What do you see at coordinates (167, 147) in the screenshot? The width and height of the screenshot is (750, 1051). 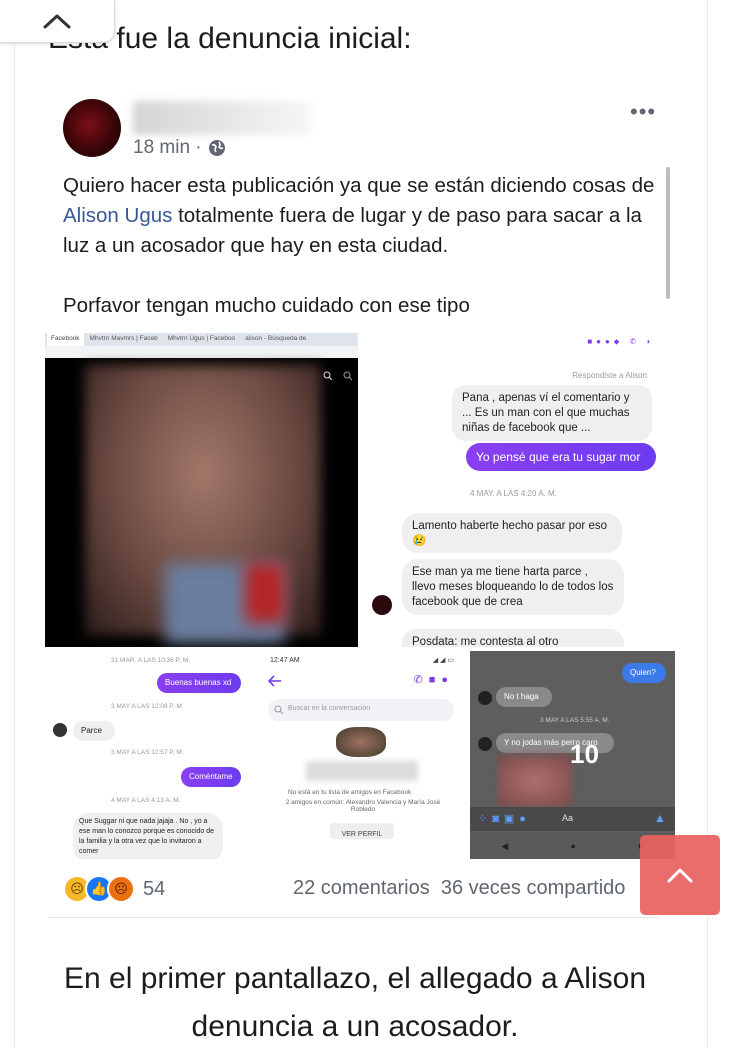 I see `post-time: 18 min ·` at bounding box center [167, 147].